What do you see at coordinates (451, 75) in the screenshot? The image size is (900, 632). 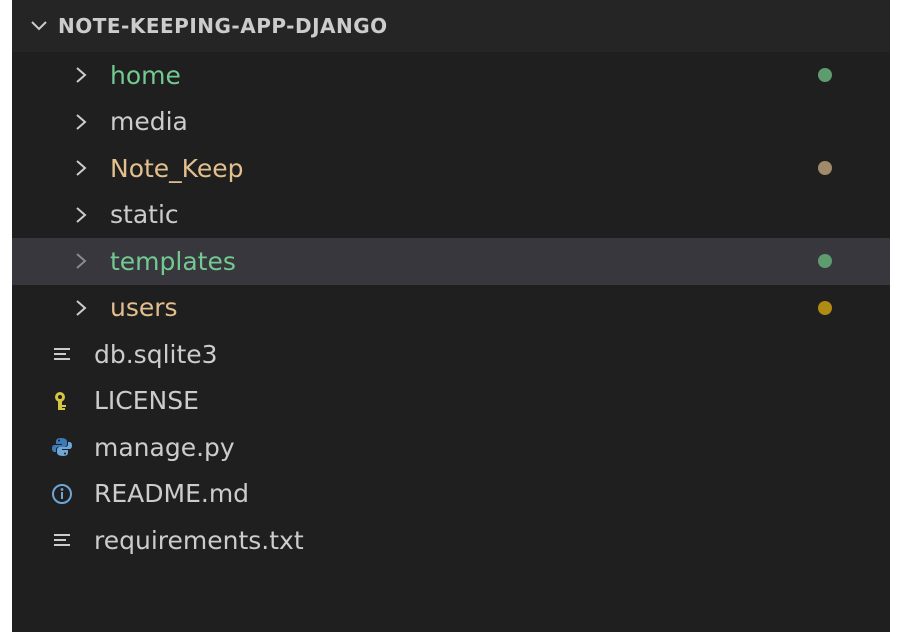 I see `folder-row-home: home` at bounding box center [451, 75].